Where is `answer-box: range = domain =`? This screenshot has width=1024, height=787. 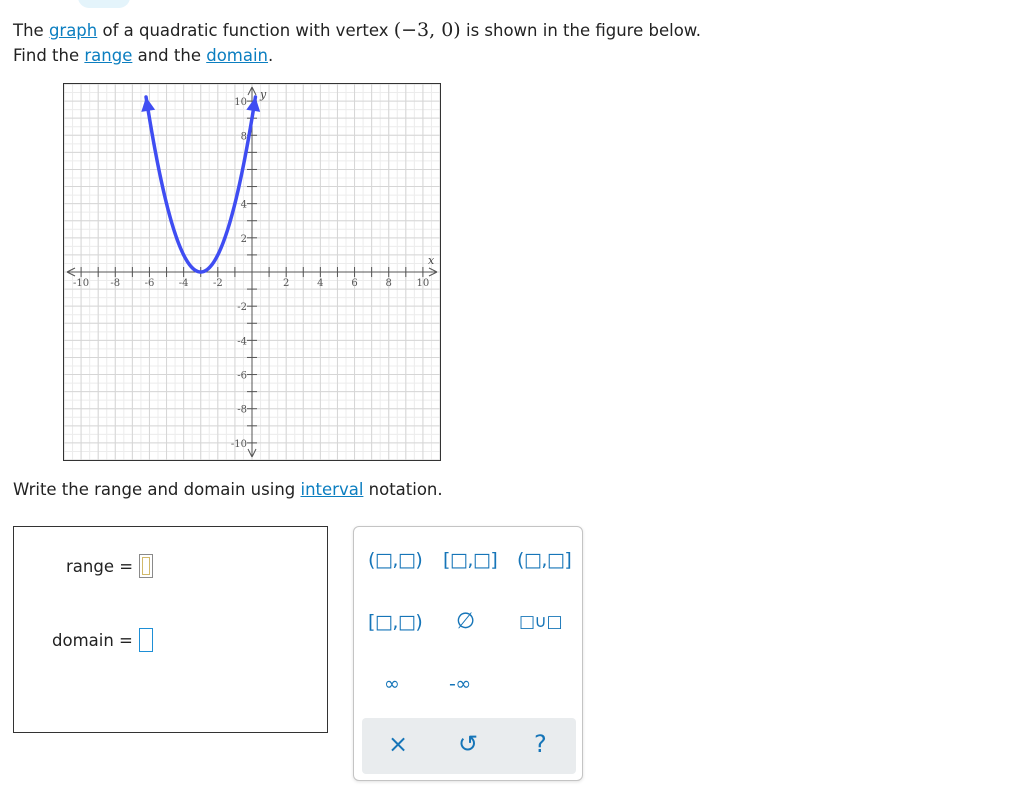
answer-box: range = domain = is located at coordinates (170, 629).